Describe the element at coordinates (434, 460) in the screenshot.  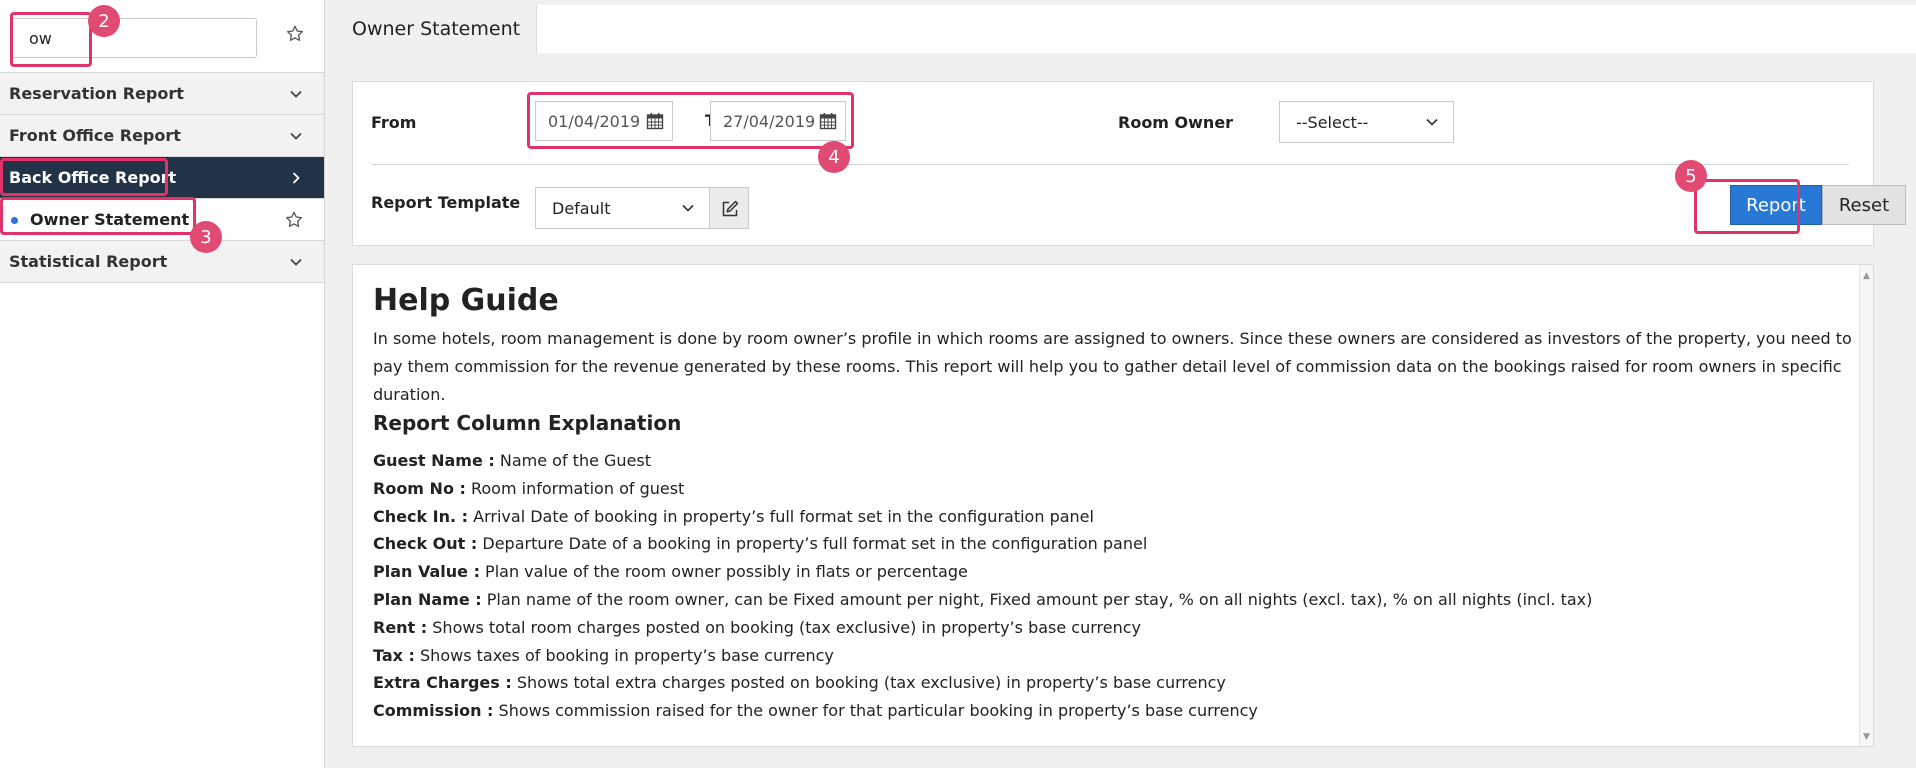
I see `column-term: Guest Name :` at that location.